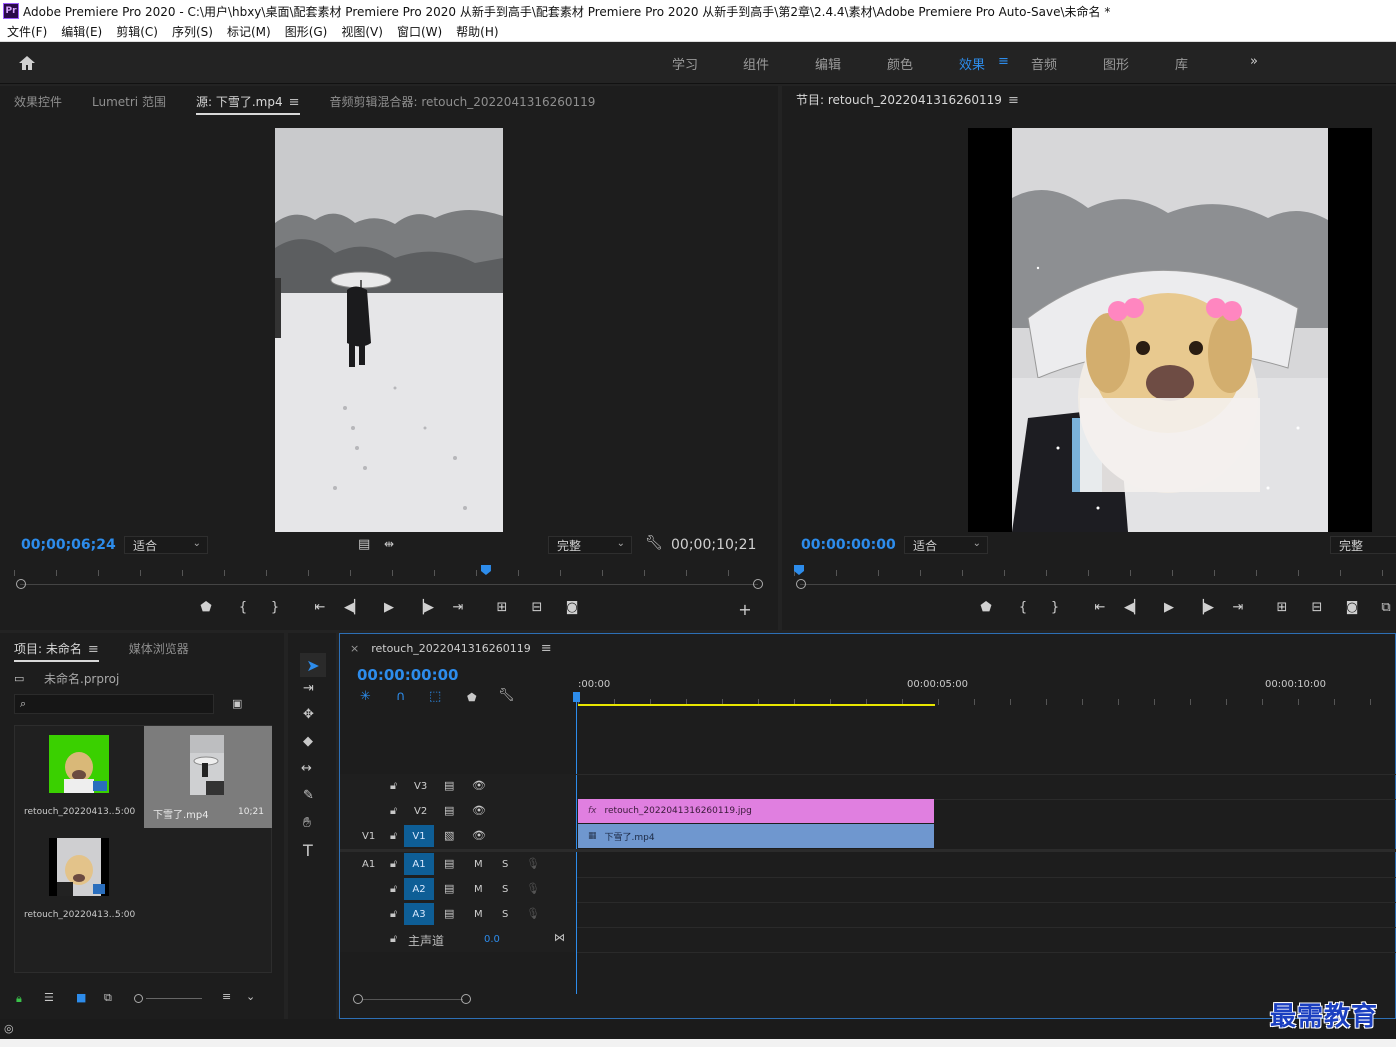 The width and height of the screenshot is (1396, 1047). What do you see at coordinates (559, 937) in the screenshot?
I see `go-to-end-icon: ⋈` at bounding box center [559, 937].